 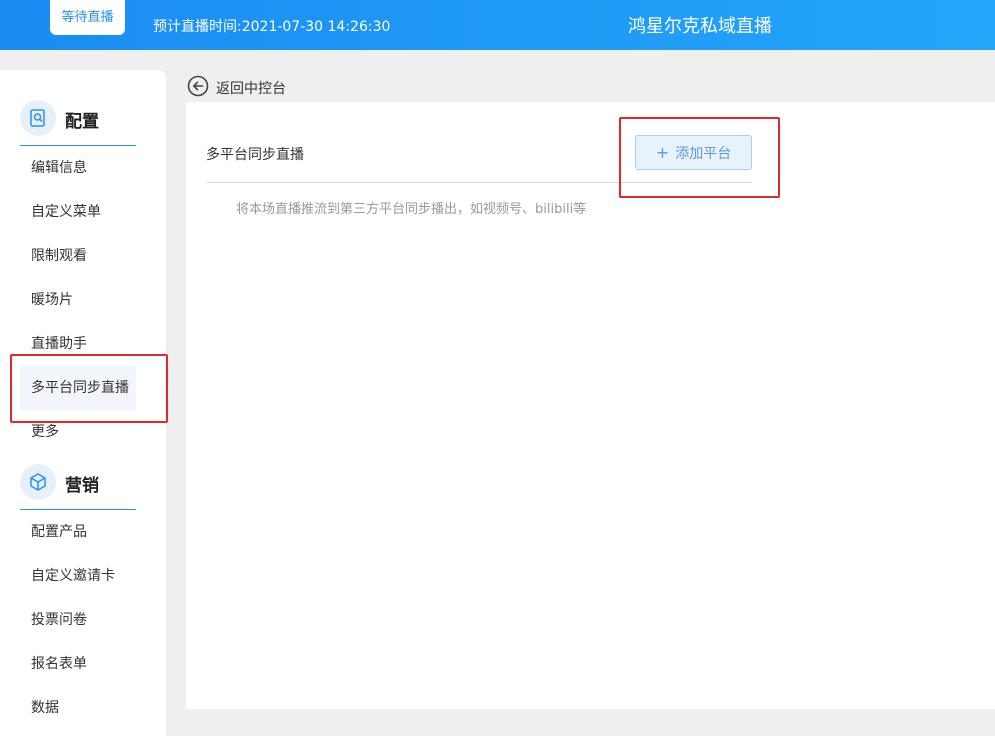 I want to click on sidebar-item-signup-form: 报名表单, so click(x=78, y=664).